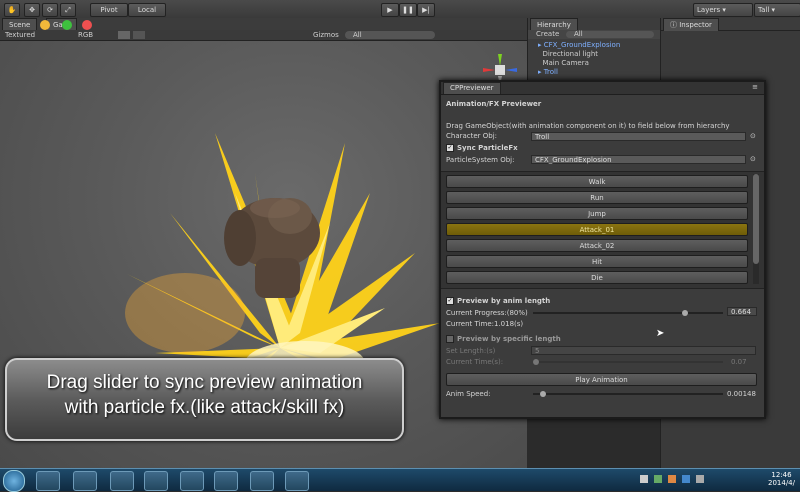 This screenshot has width=800, height=492. I want to click on sync-particlefx-row: ✓ Sync ParticleFx, so click(482, 148).